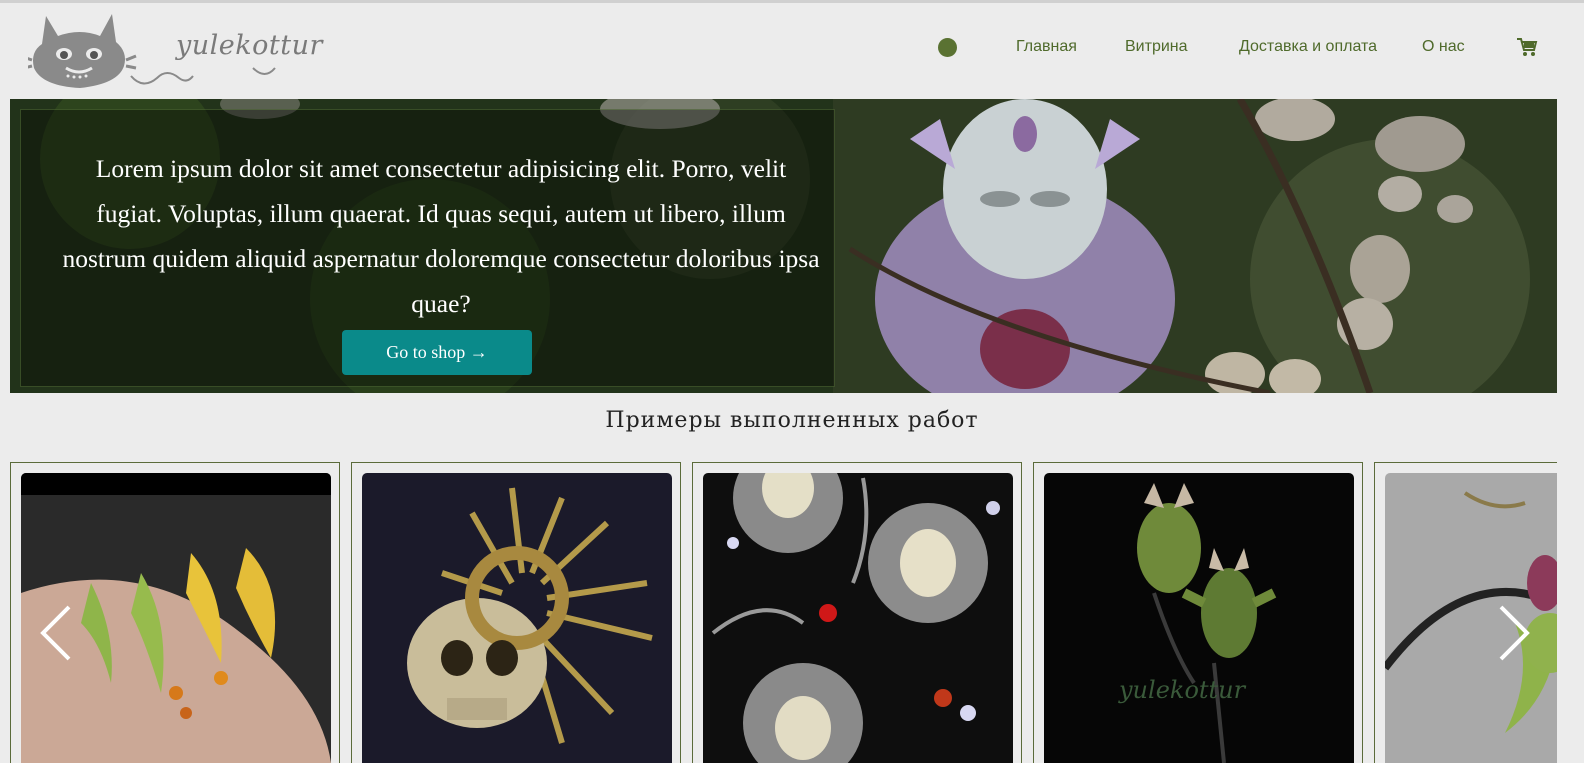 The image size is (1584, 763). I want to click on green-dot-icon, so click(947, 47).